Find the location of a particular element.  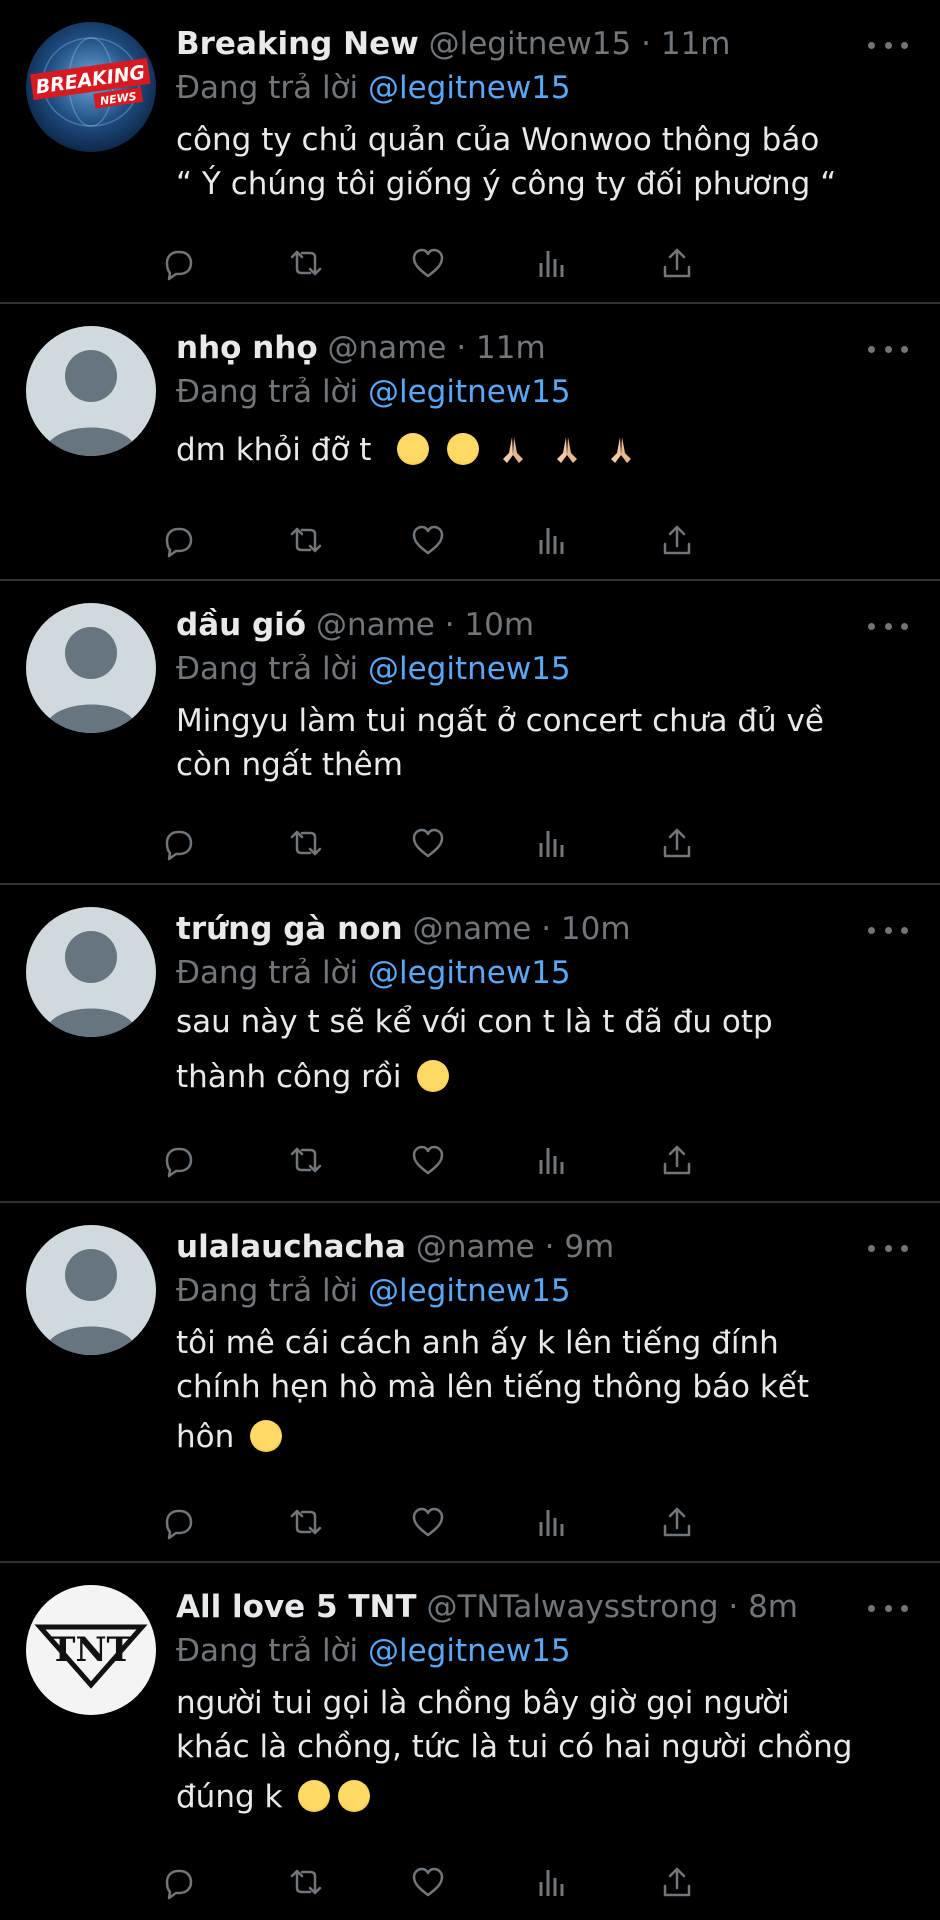

breaking-news-logo-icon: BREAKING NEWS is located at coordinates (91, 87).